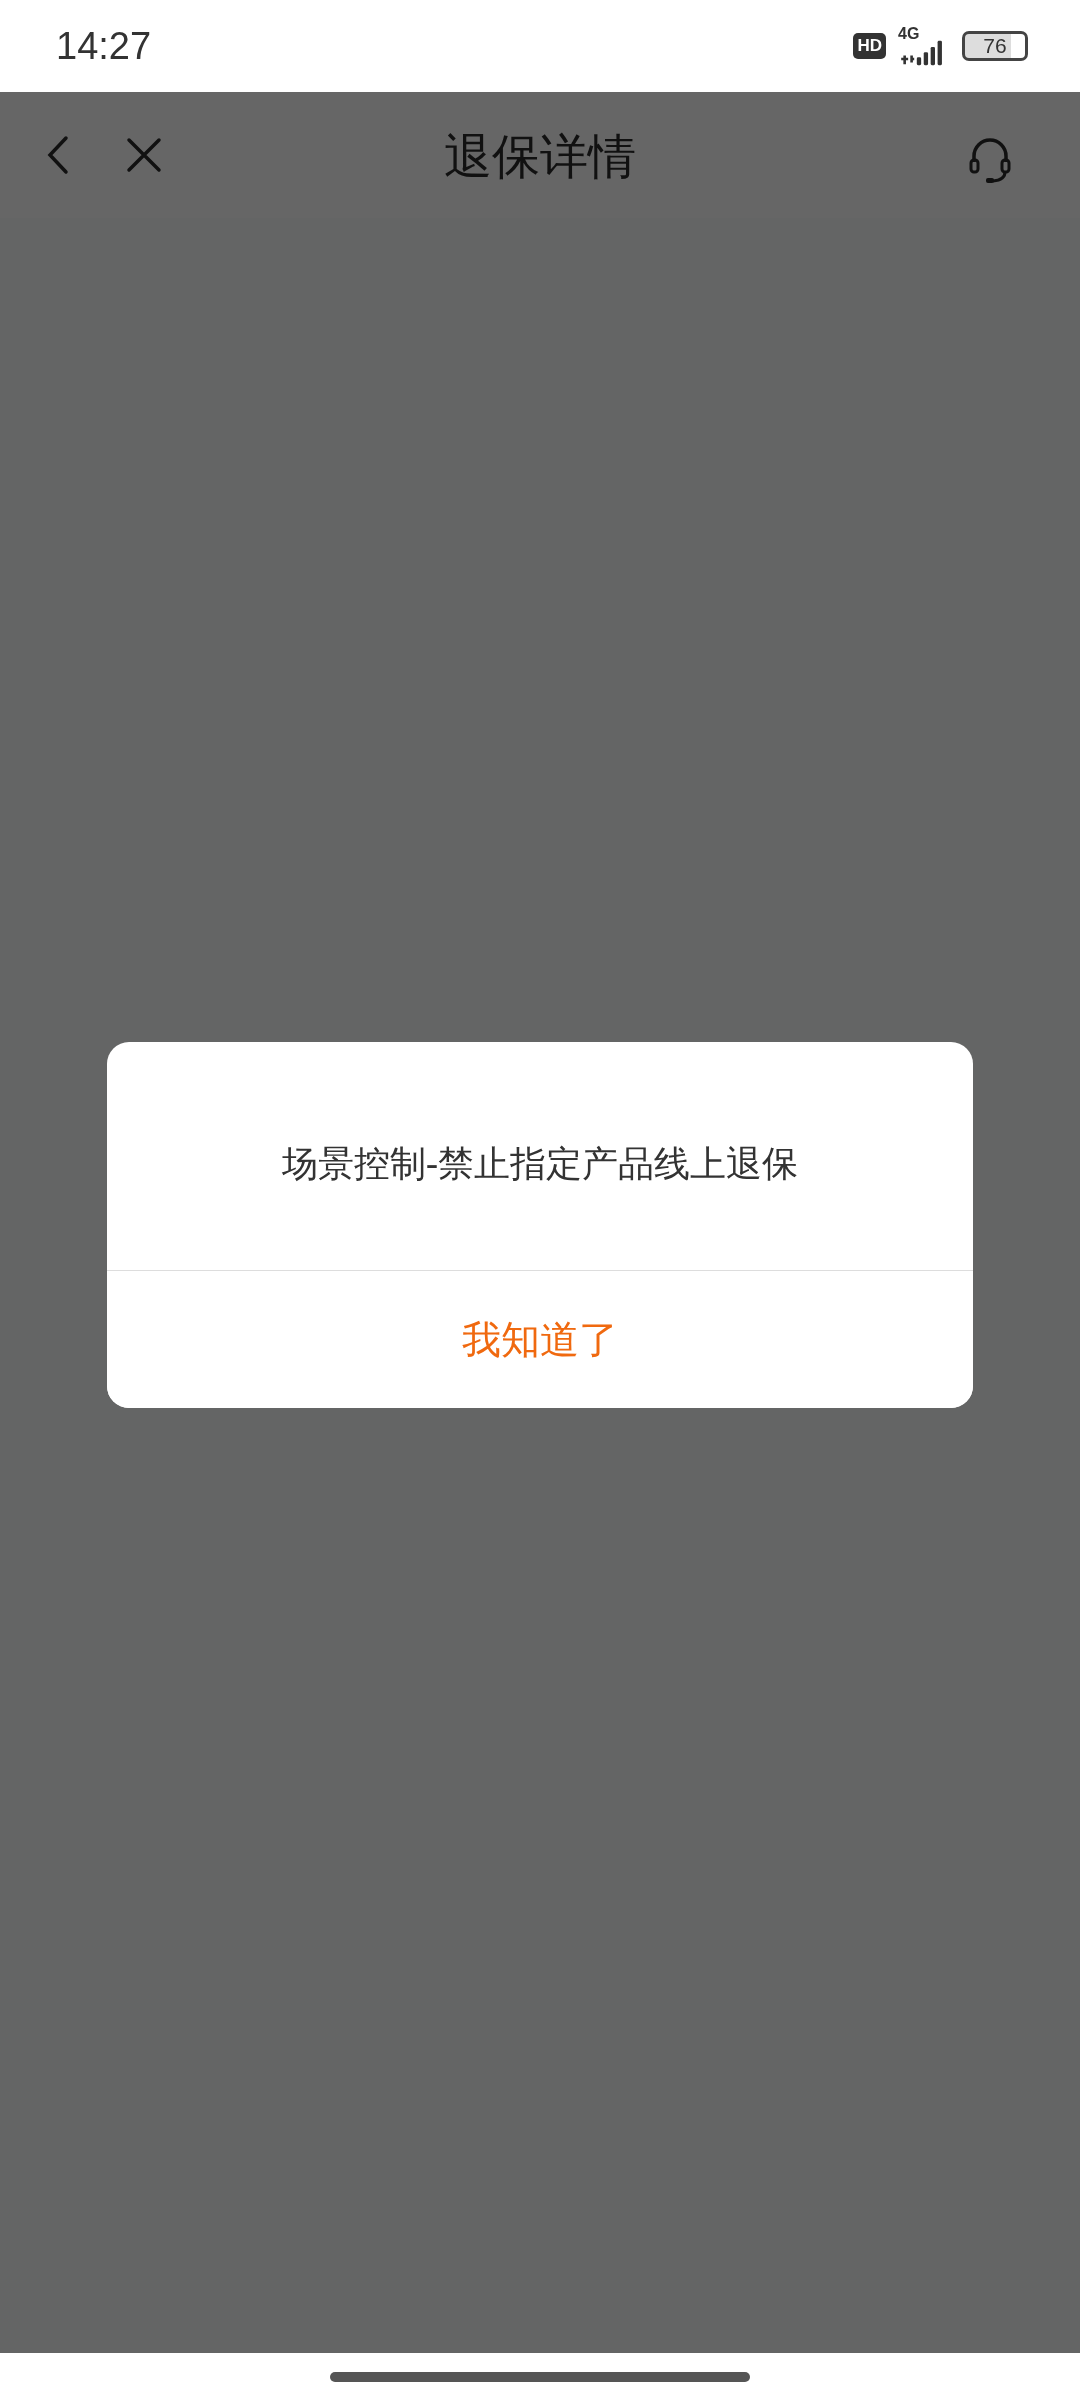  What do you see at coordinates (909, 34) in the screenshot?
I see `network-label: 4G` at bounding box center [909, 34].